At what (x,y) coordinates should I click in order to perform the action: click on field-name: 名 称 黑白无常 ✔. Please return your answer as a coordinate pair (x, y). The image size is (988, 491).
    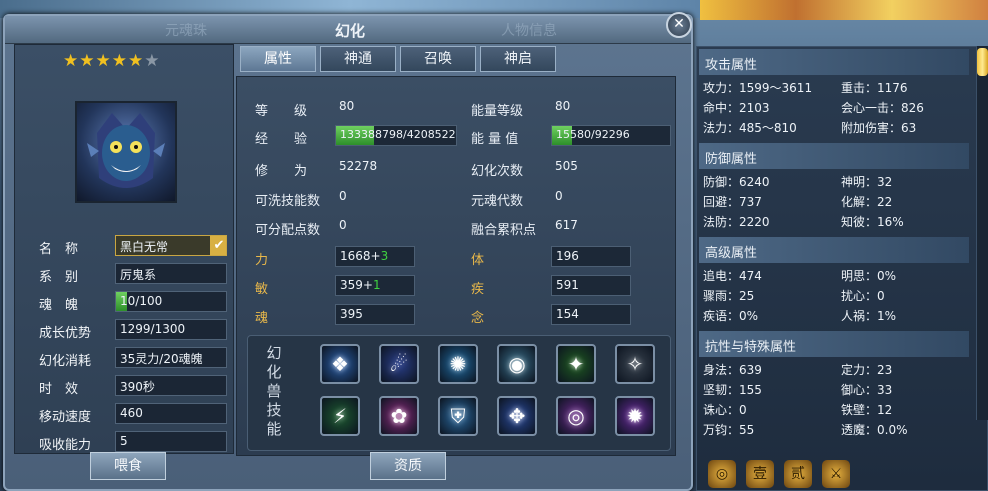
    Looking at the image, I should click on (128, 246).